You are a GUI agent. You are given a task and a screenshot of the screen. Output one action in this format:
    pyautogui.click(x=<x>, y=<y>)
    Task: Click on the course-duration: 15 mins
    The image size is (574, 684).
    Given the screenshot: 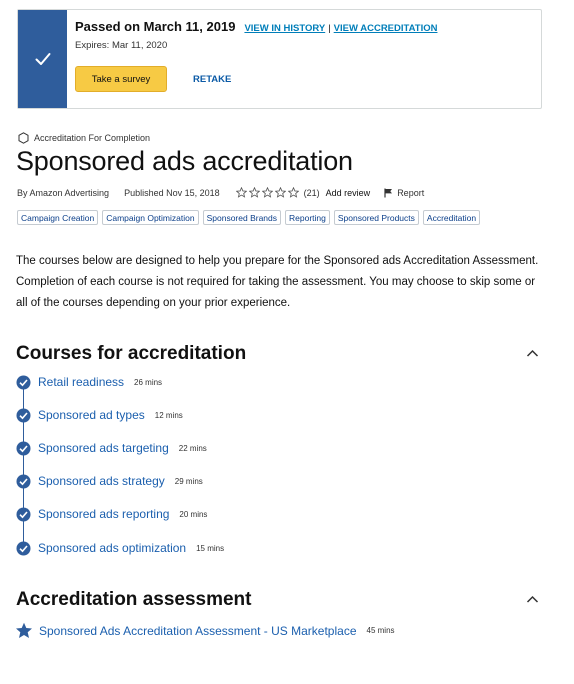 What is the action you would take?
    pyautogui.click(x=210, y=548)
    